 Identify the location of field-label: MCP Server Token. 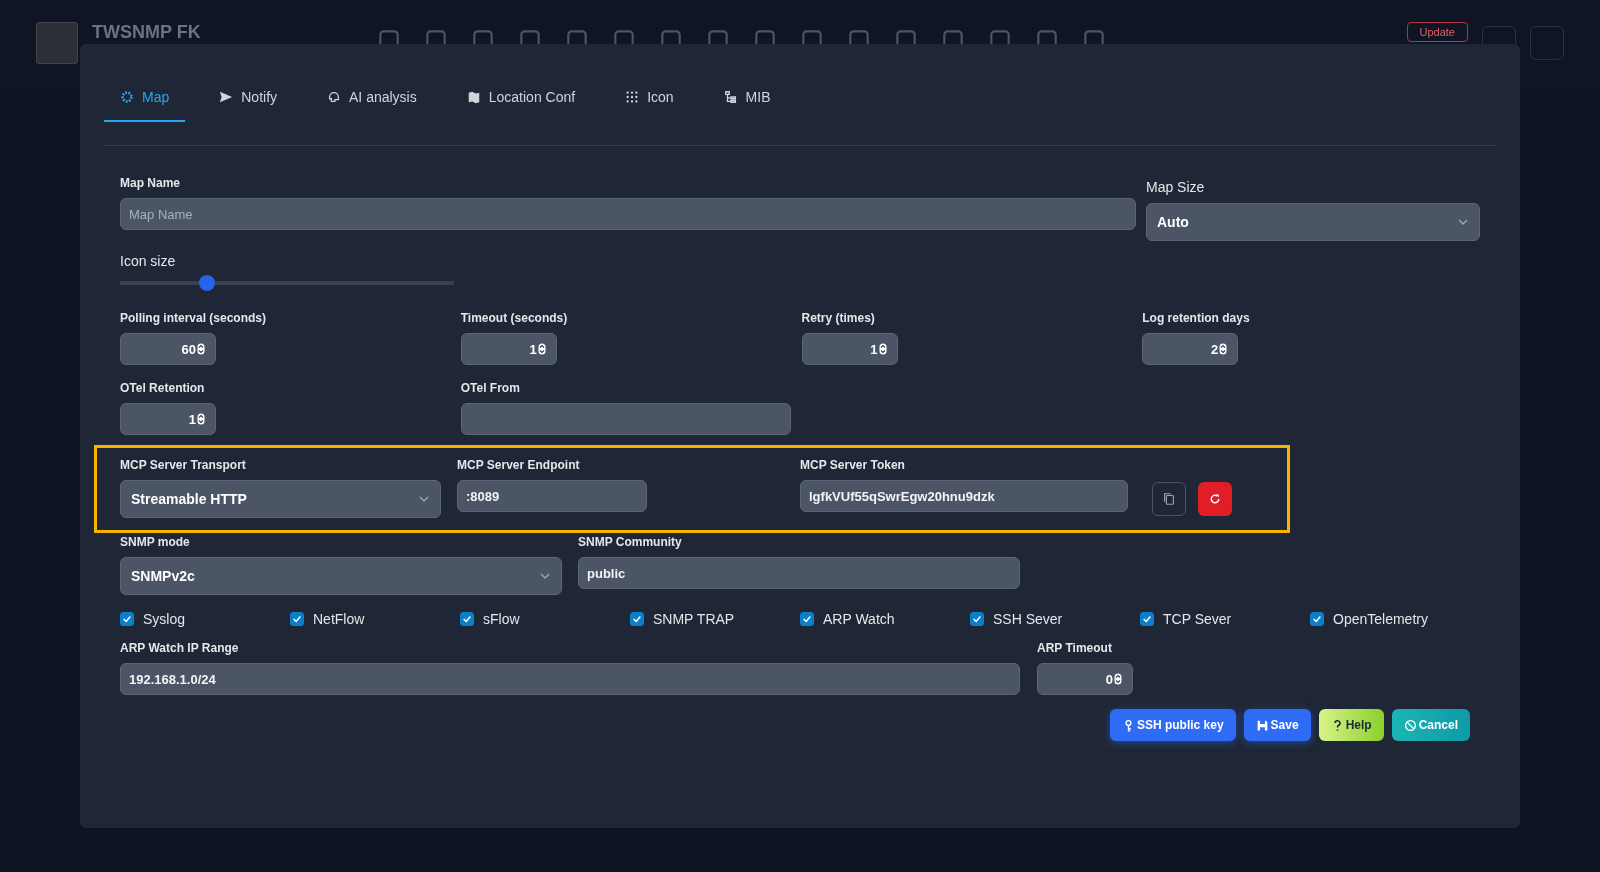
(853, 465).